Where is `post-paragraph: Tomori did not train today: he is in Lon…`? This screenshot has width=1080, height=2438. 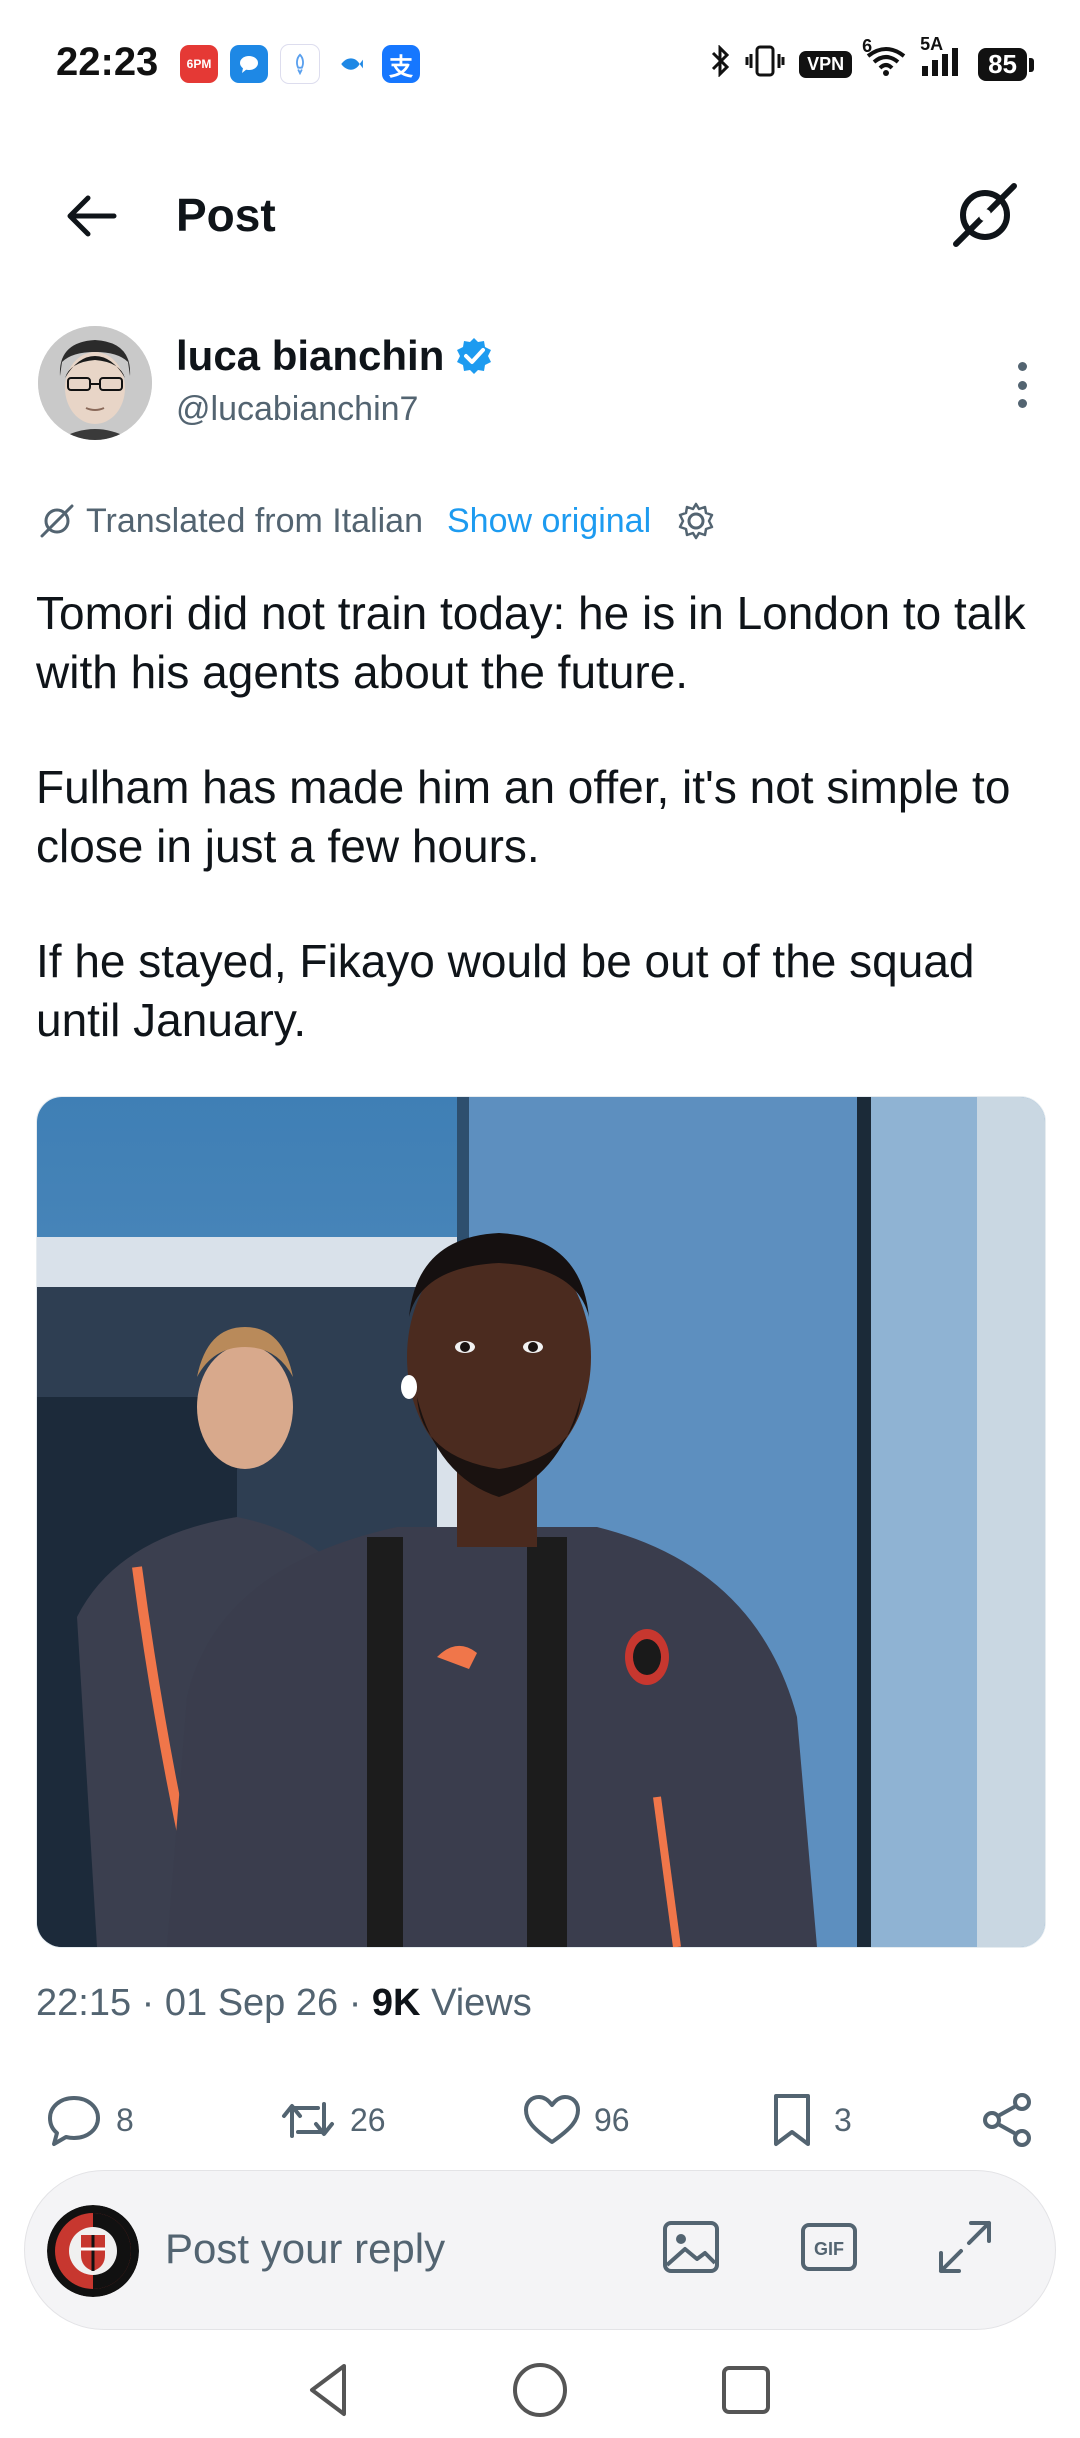 post-paragraph: Tomori did not train today: he is in Lon… is located at coordinates (531, 642).